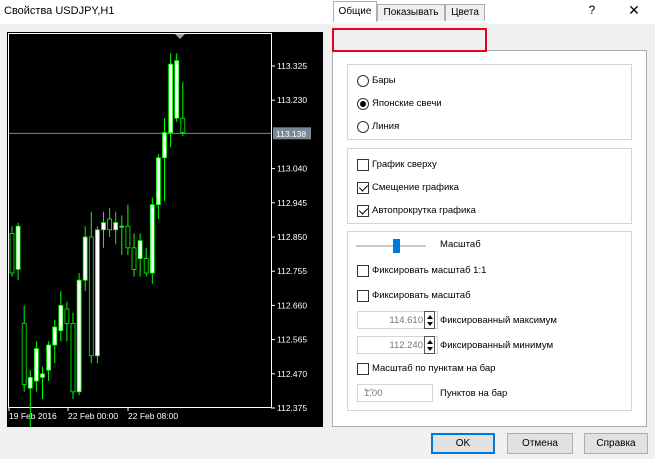 Image resolution: width=655 pixels, height=459 pixels. What do you see at coordinates (434, 368) in the screenshot?
I see `checkbox-points-per-bar-label: Масштаб по пунктам на бар` at bounding box center [434, 368].